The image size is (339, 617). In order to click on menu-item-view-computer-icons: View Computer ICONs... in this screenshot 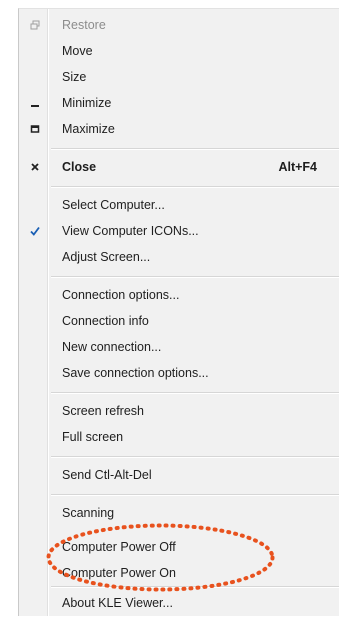, I will do `click(179, 232)`.